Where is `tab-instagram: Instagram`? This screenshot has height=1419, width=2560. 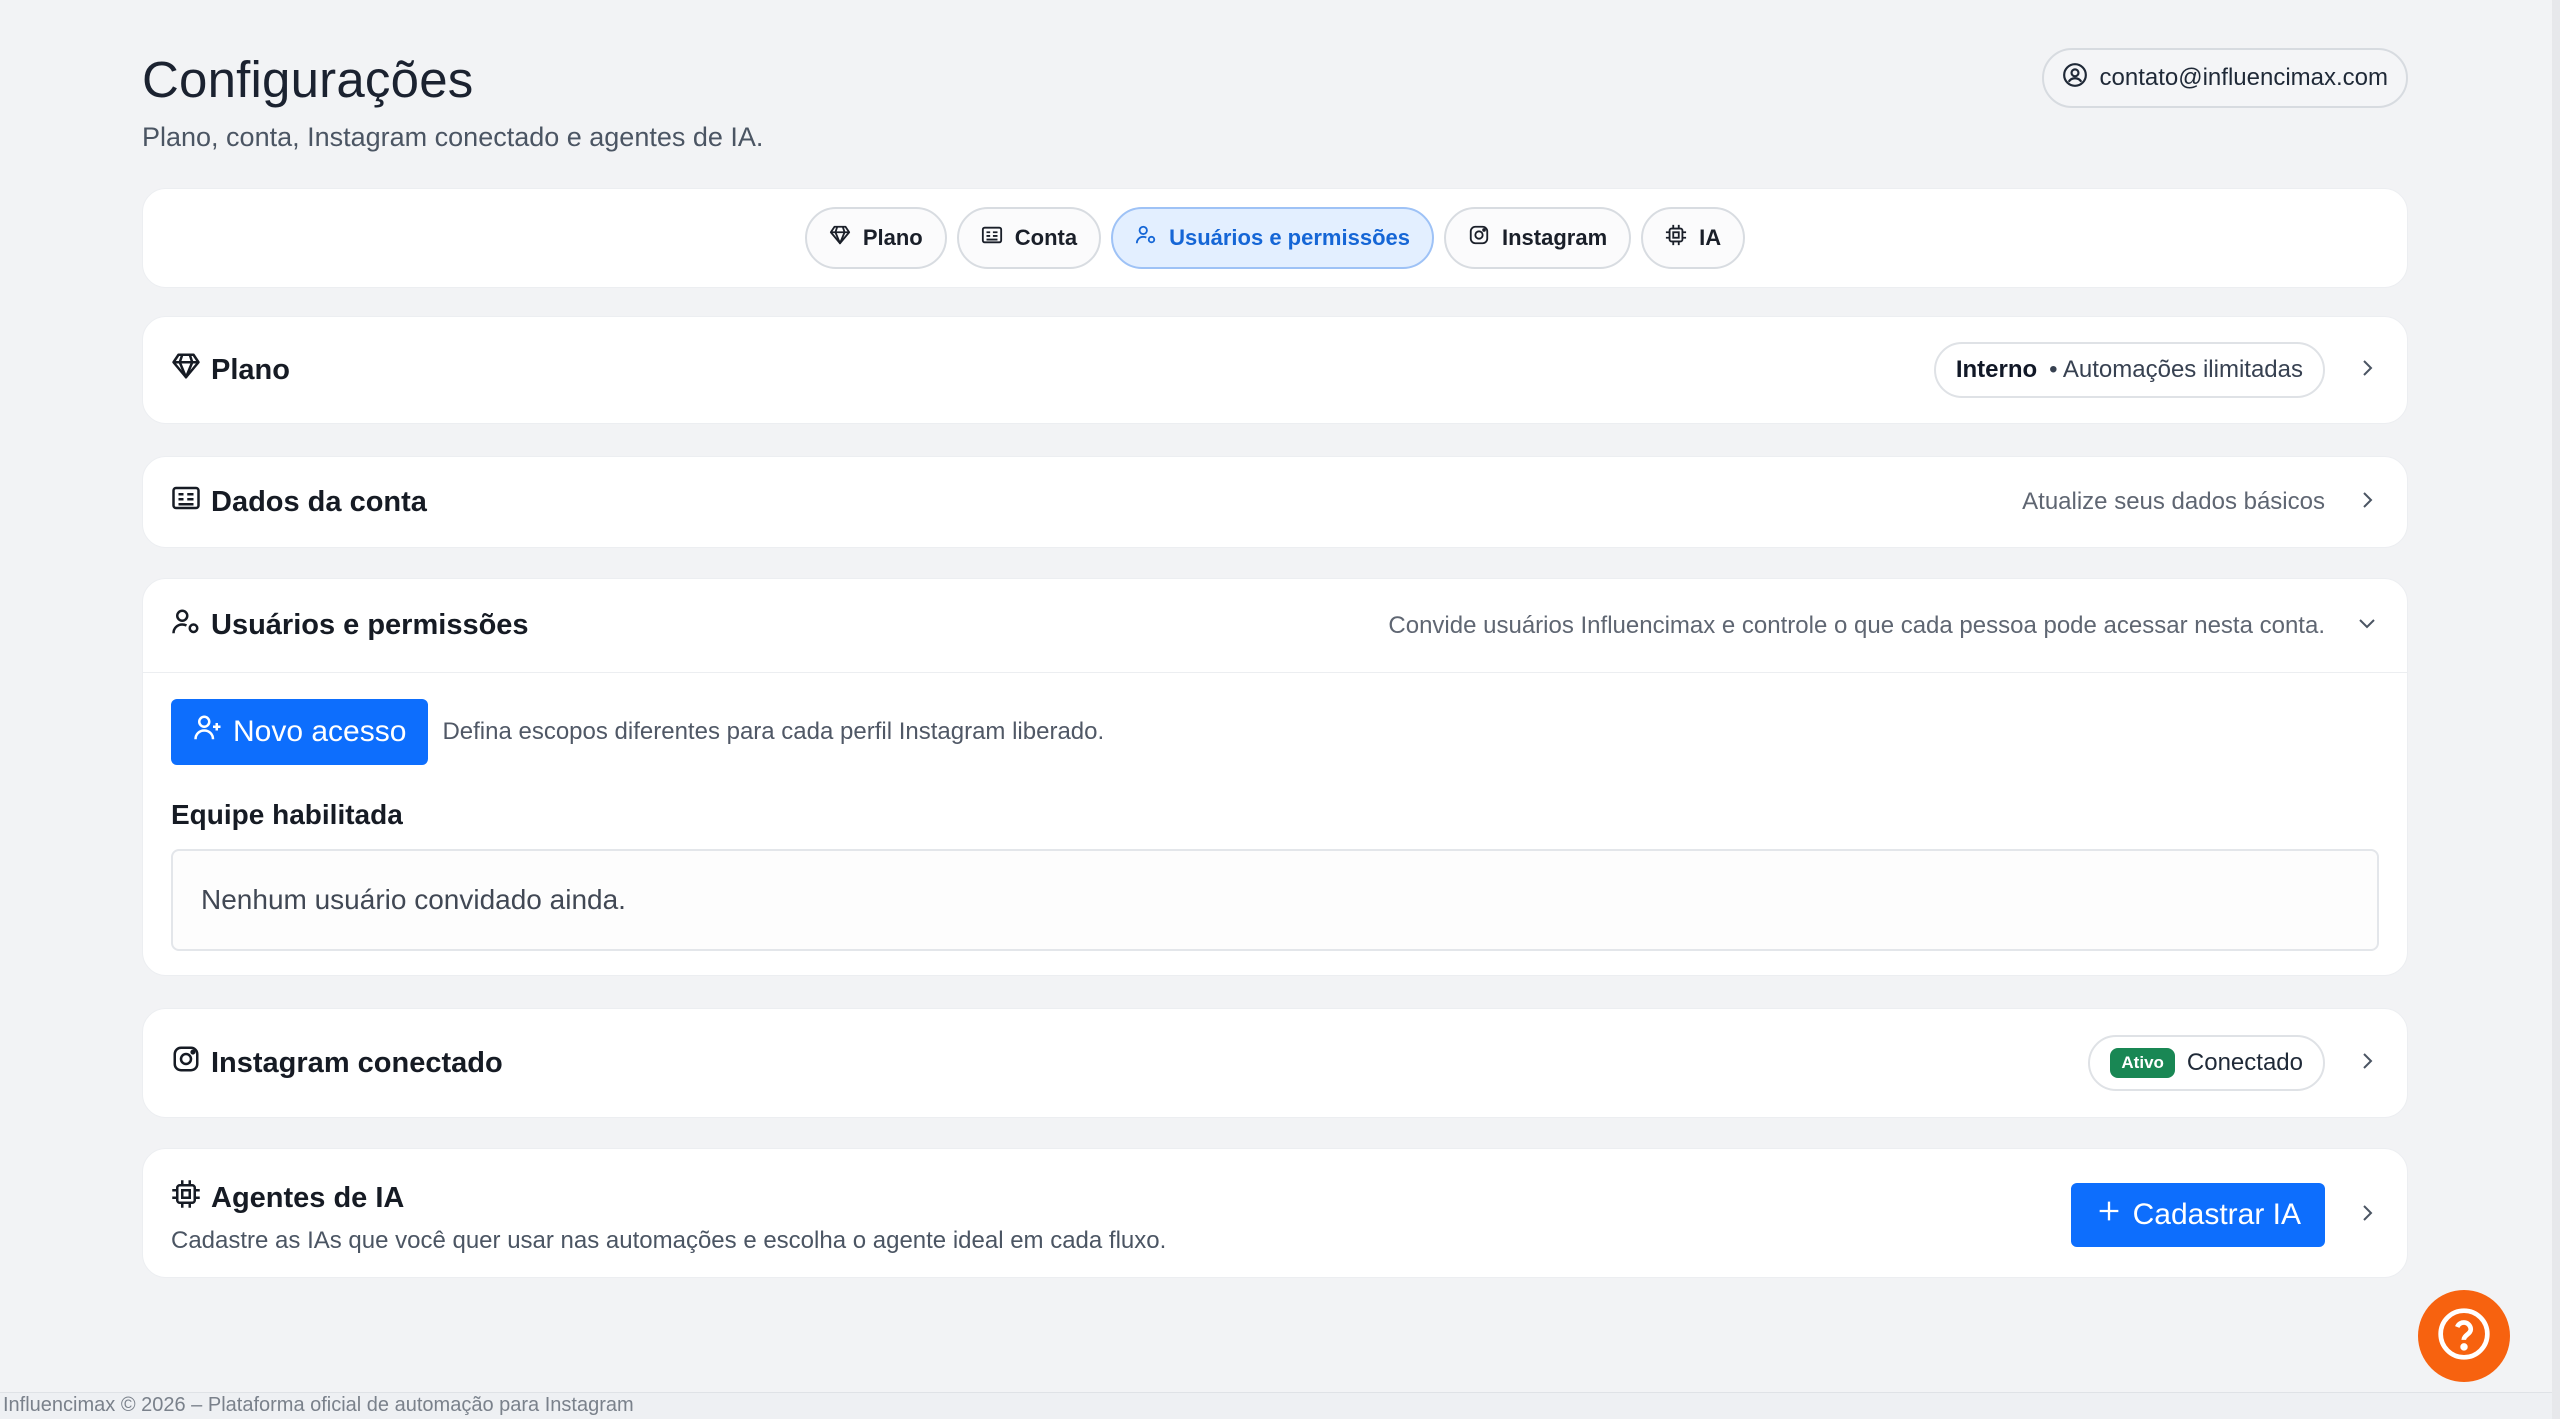 tab-instagram: Instagram is located at coordinates (1537, 238).